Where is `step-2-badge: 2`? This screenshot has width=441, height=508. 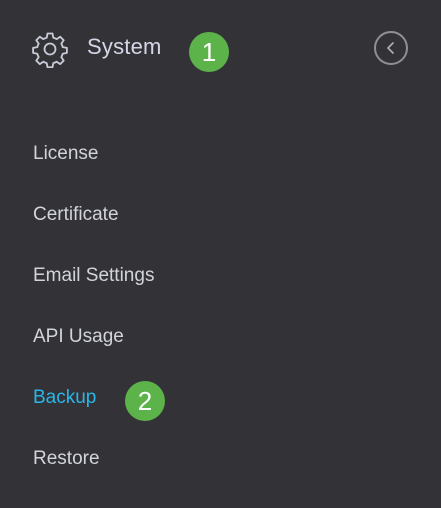
step-2-badge: 2 is located at coordinates (145, 401).